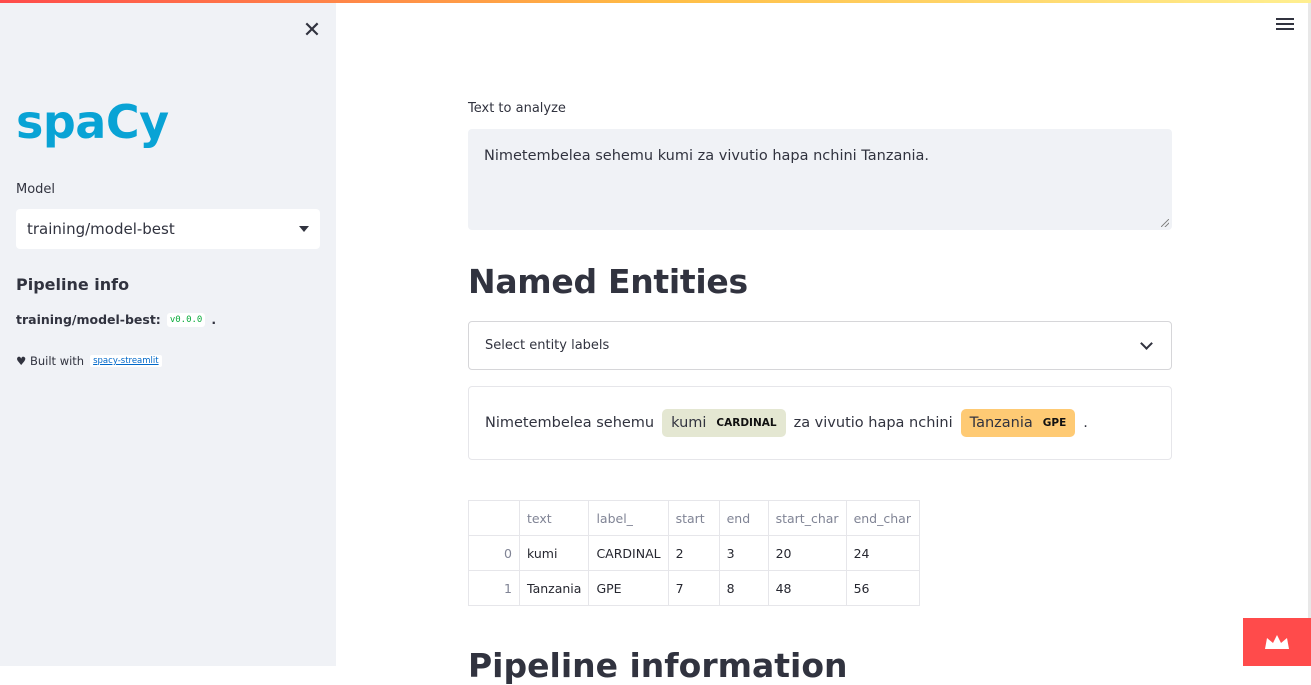  What do you see at coordinates (807, 588) in the screenshot?
I see `table-cell: 48` at bounding box center [807, 588].